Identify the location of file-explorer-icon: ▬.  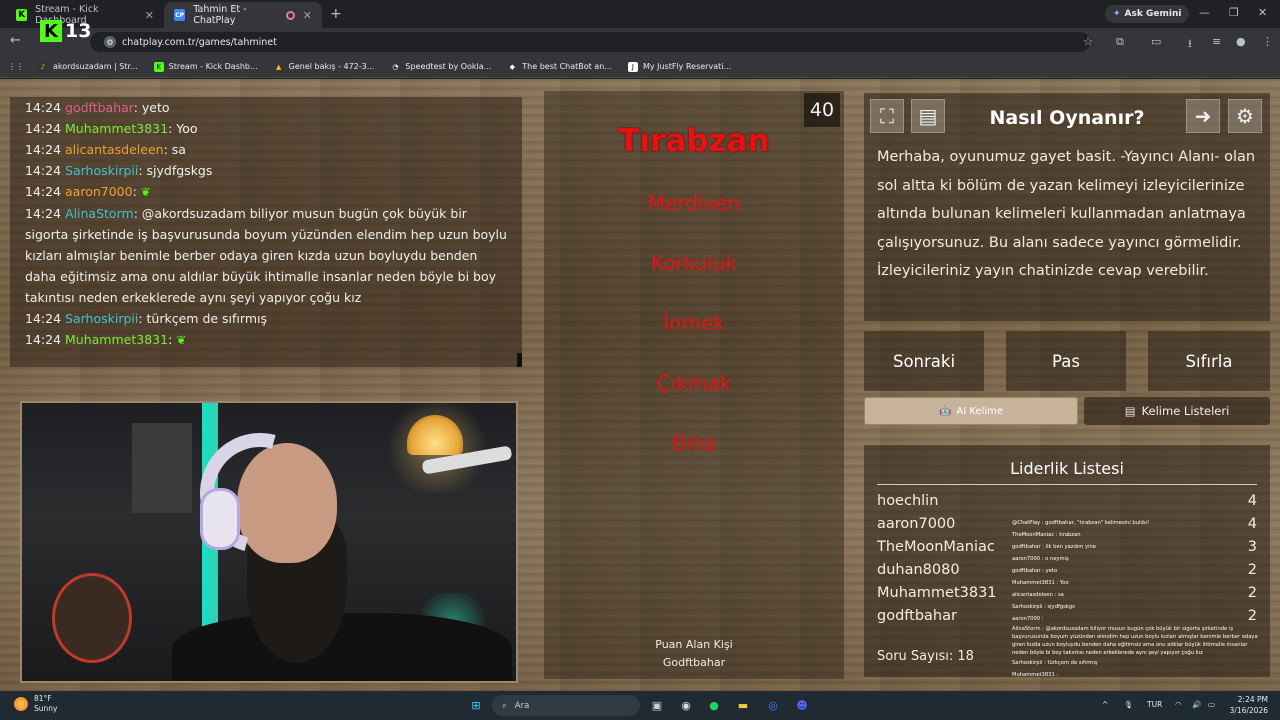
(743, 705).